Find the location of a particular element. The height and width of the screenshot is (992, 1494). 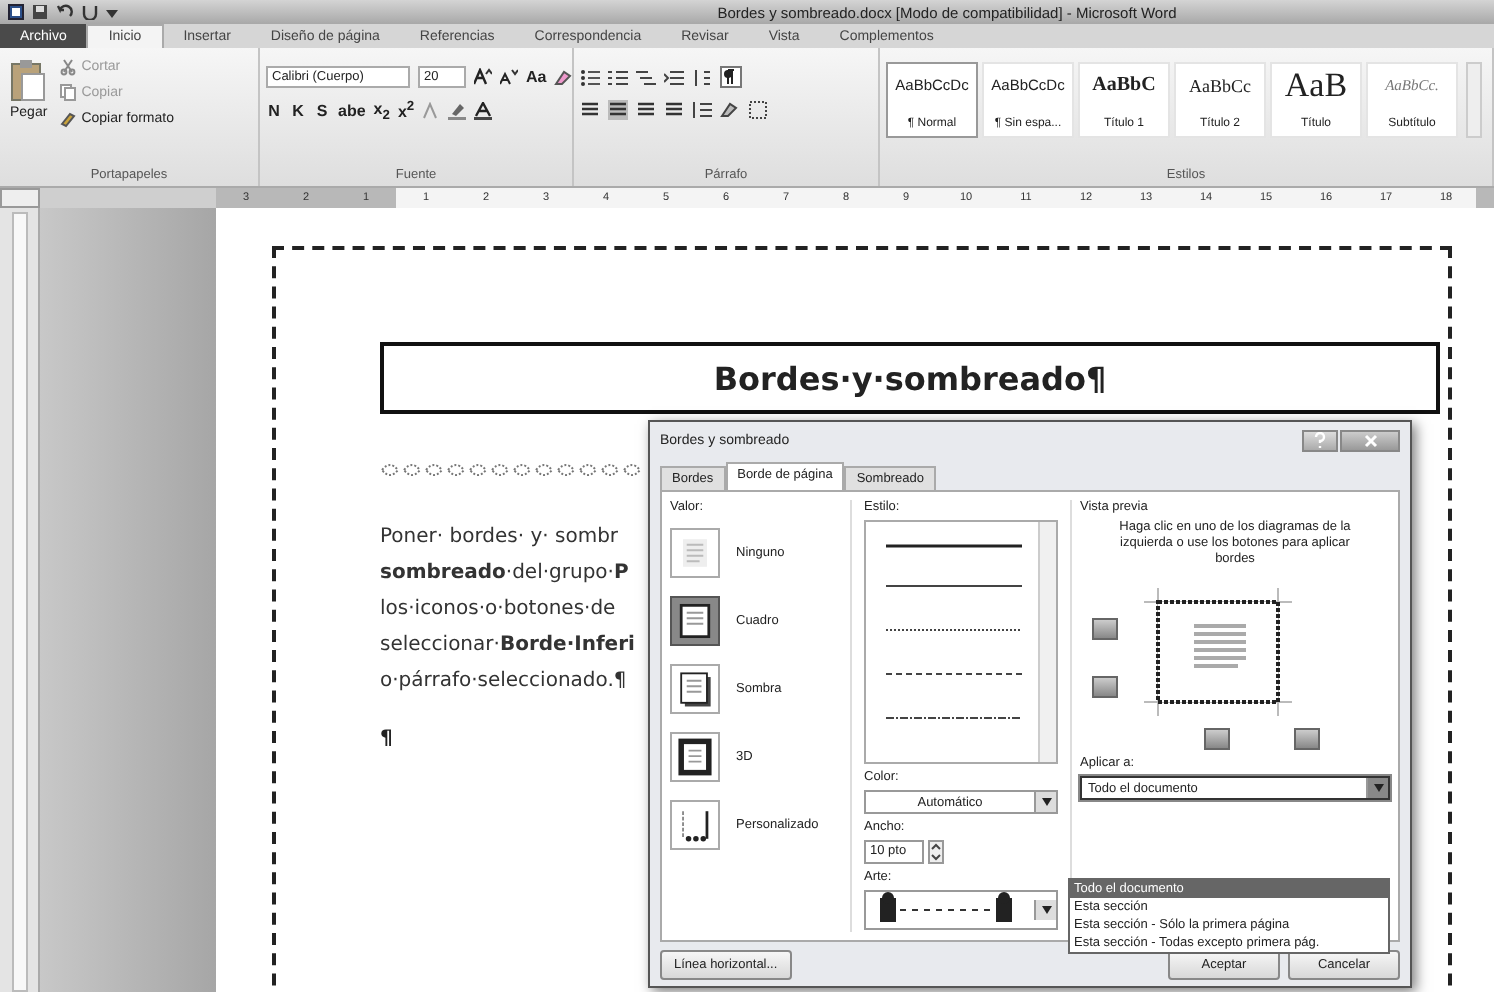

paragraph-text: o·párrafo·seleccionado.¶ is located at coordinates (503, 682).